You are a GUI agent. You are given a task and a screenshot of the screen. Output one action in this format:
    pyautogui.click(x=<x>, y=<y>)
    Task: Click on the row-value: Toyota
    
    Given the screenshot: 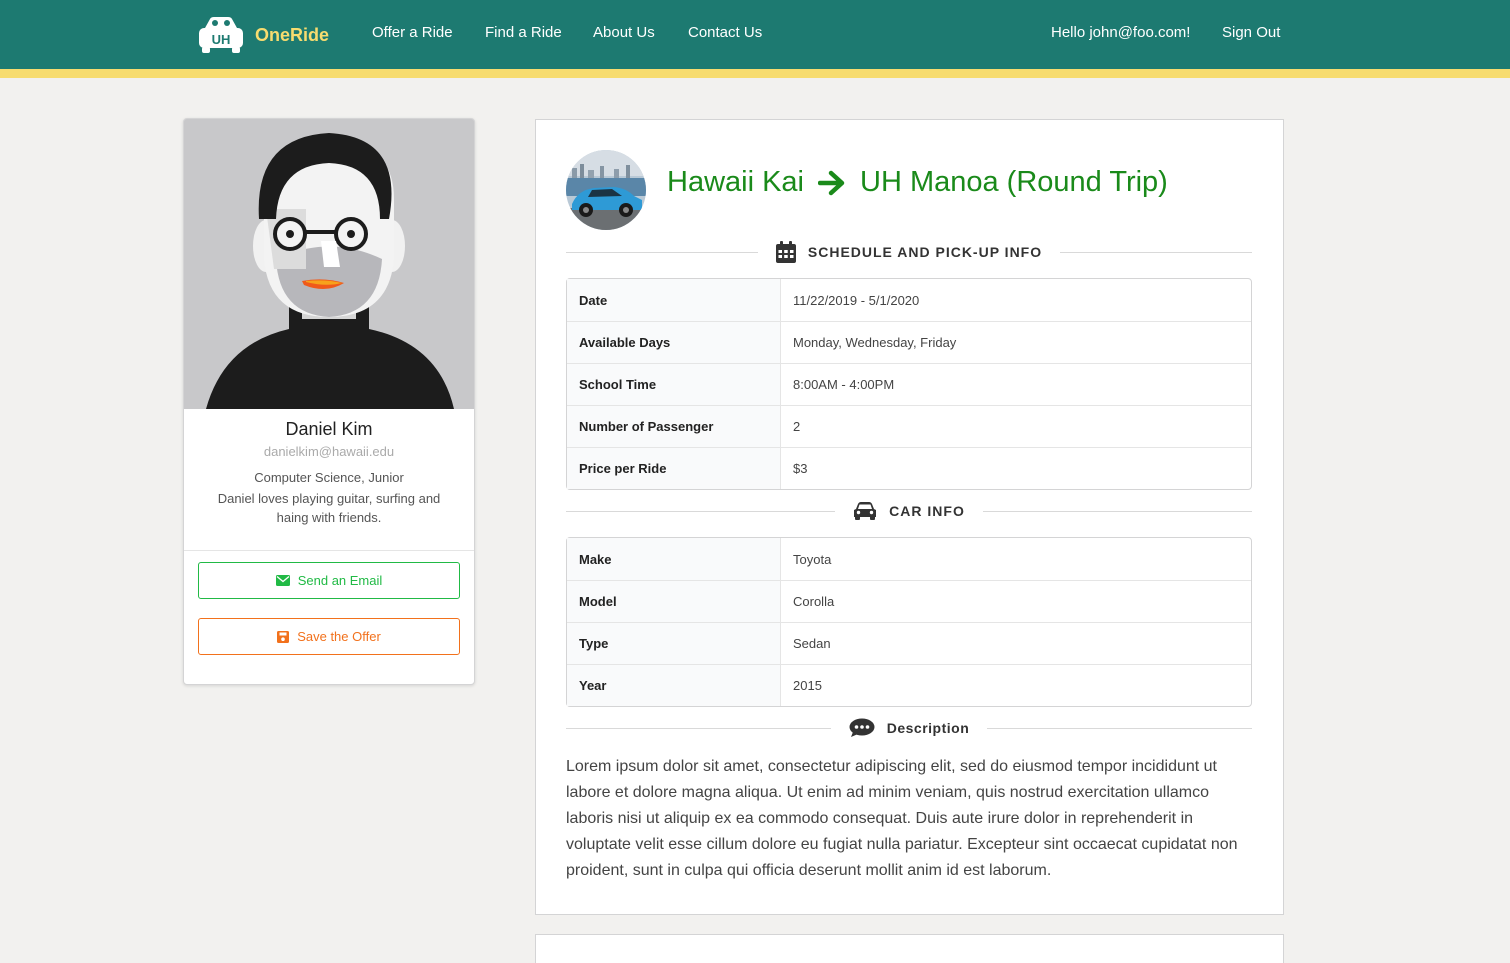 What is the action you would take?
    pyautogui.click(x=812, y=559)
    